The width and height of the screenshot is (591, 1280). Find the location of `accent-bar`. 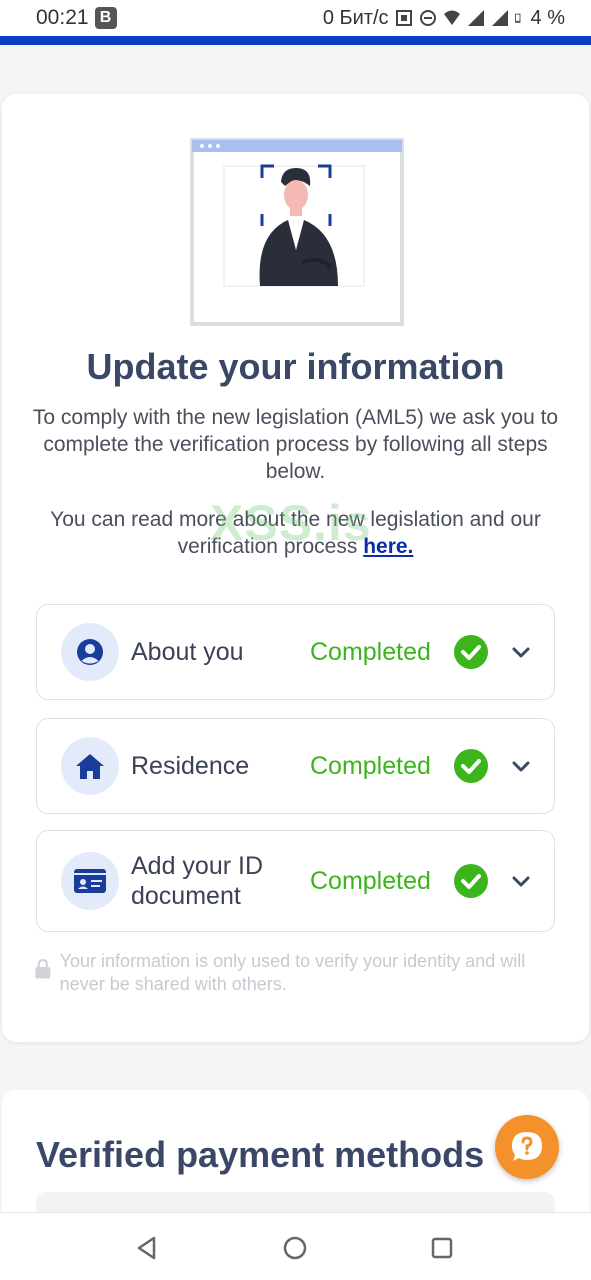

accent-bar is located at coordinates (295, 40).